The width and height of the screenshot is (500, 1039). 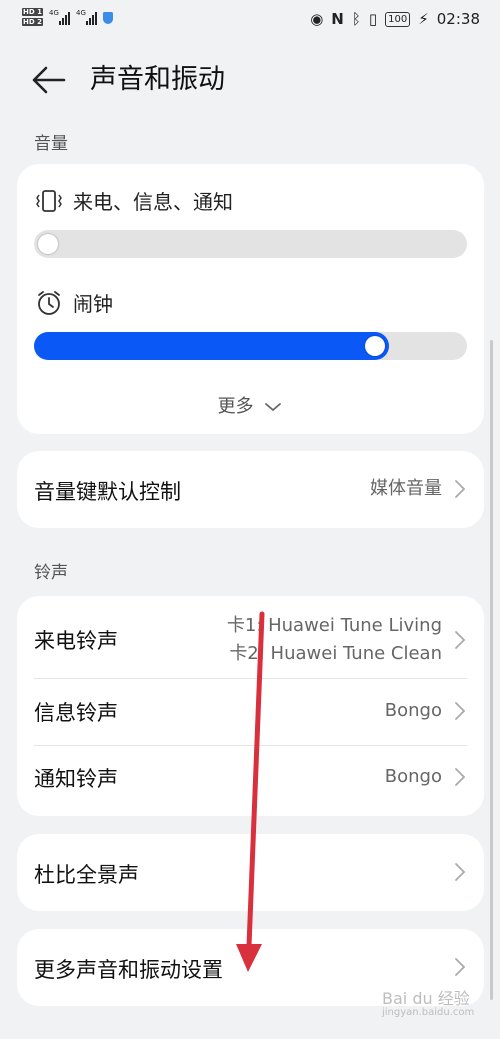 I want to click on annotation-arrow, so click(x=250, y=791).